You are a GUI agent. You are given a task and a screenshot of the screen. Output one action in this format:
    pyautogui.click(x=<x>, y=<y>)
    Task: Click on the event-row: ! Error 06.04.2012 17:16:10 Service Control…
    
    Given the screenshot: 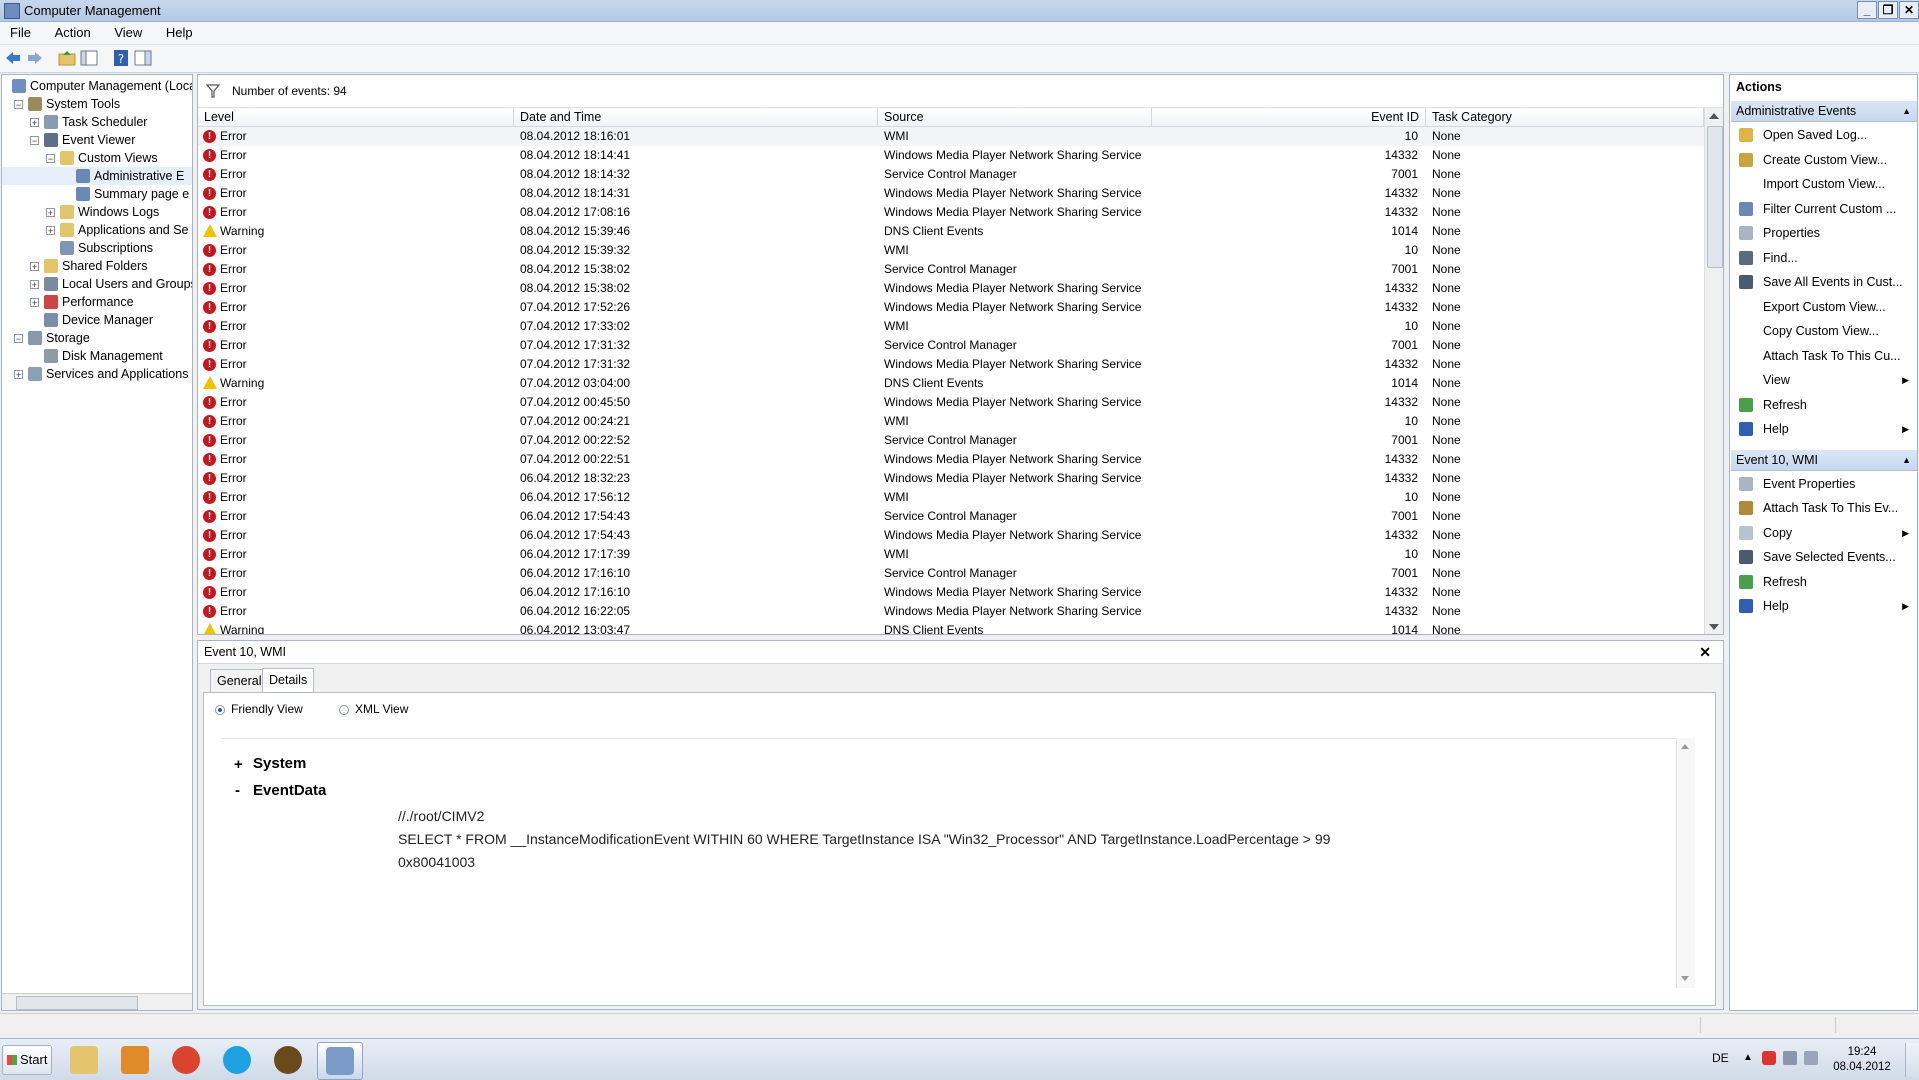 What is the action you would take?
    pyautogui.click(x=951, y=573)
    